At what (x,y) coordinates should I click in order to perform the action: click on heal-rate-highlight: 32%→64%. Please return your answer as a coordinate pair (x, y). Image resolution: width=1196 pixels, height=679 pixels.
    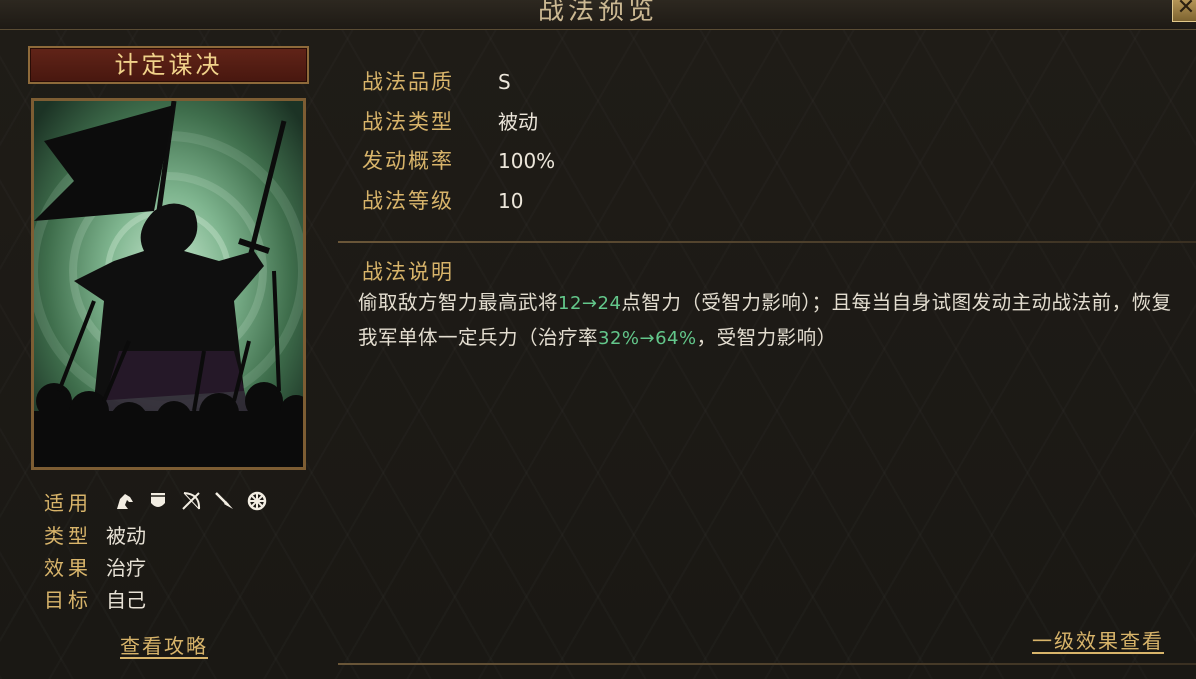
    Looking at the image, I should click on (647, 338).